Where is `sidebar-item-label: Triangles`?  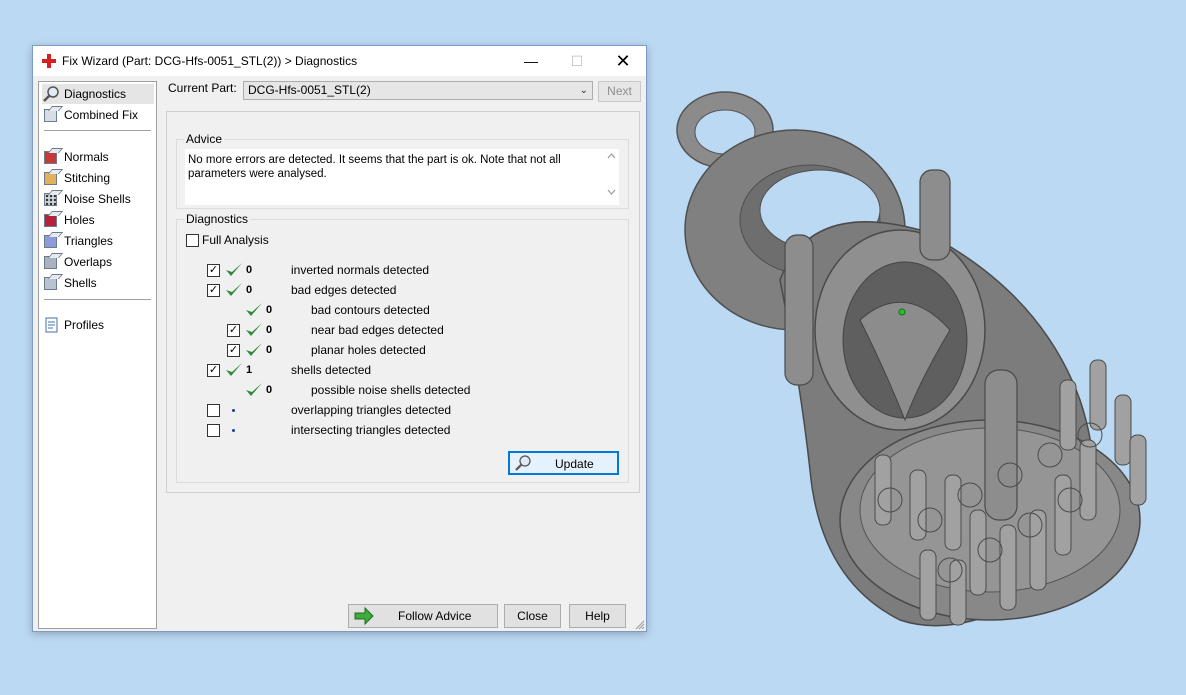 sidebar-item-label: Triangles is located at coordinates (88, 241).